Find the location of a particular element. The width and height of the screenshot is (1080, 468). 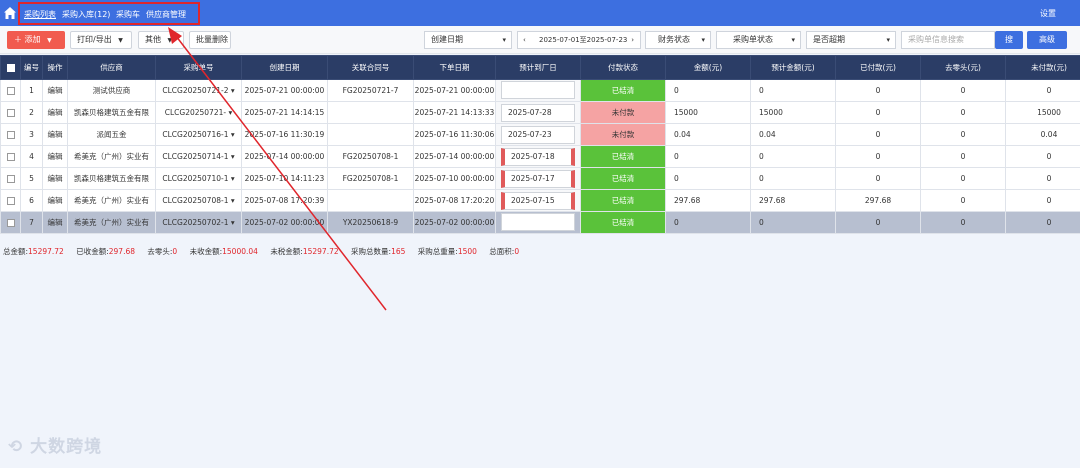

select-all-checkbox is located at coordinates (10, 68).